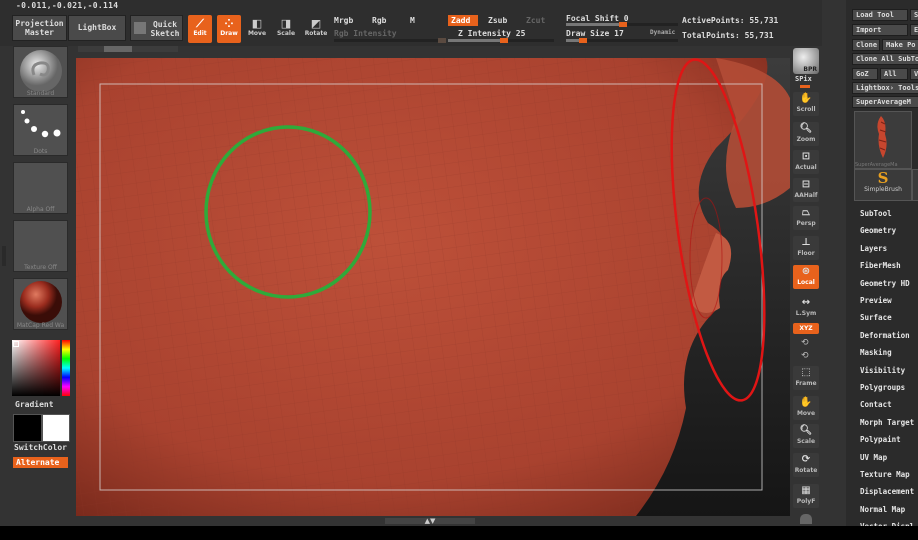  What do you see at coordinates (894, 74) in the screenshot?
I see `all-button: All` at bounding box center [894, 74].